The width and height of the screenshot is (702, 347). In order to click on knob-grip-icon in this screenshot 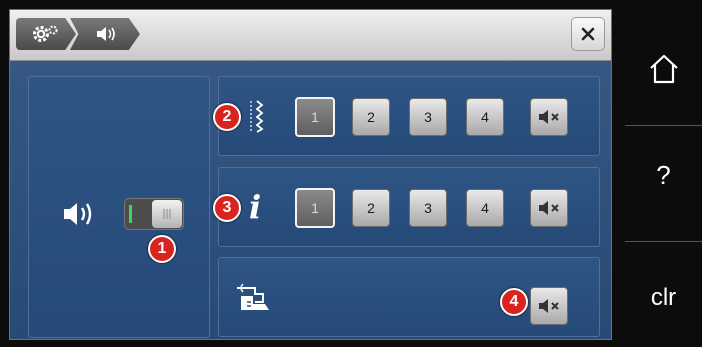, I will do `click(167, 214)`.